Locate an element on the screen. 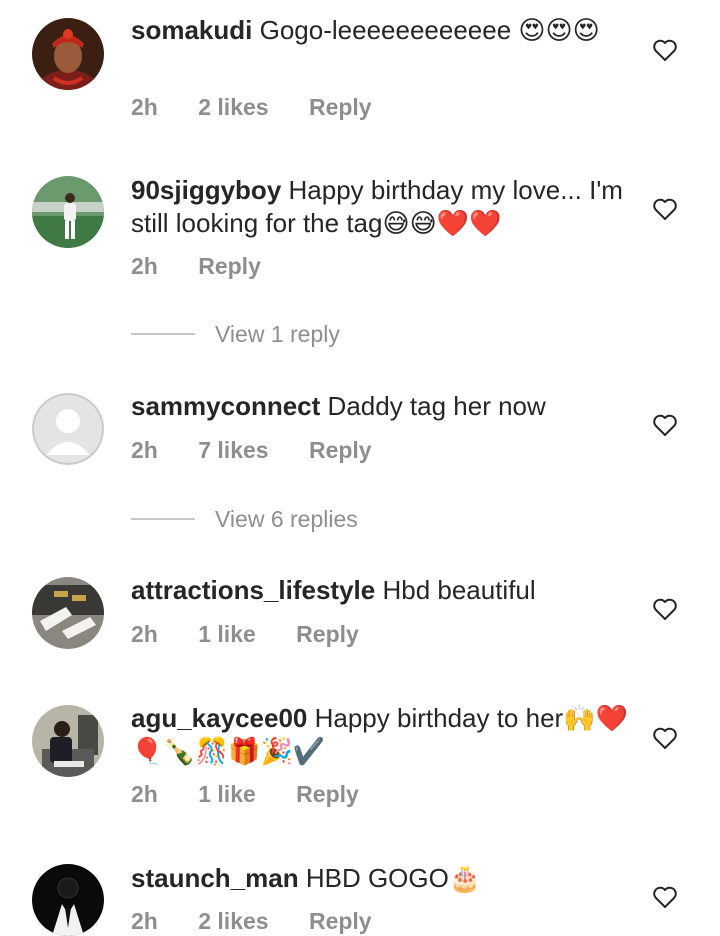 The height and width of the screenshot is (936, 720). comment-text: attractions_lifestyle Hbd beautiful is located at coordinates (381, 590).